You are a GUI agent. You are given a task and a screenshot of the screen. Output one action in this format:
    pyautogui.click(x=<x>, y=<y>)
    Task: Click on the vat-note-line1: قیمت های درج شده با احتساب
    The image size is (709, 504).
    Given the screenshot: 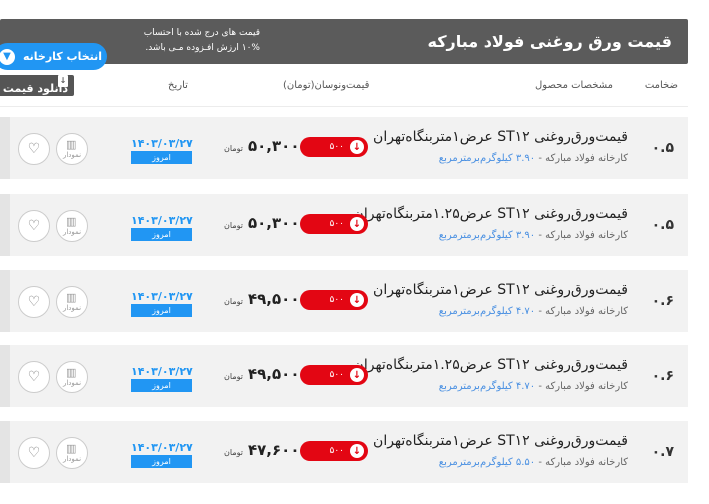 What is the action you would take?
    pyautogui.click(x=201, y=33)
    